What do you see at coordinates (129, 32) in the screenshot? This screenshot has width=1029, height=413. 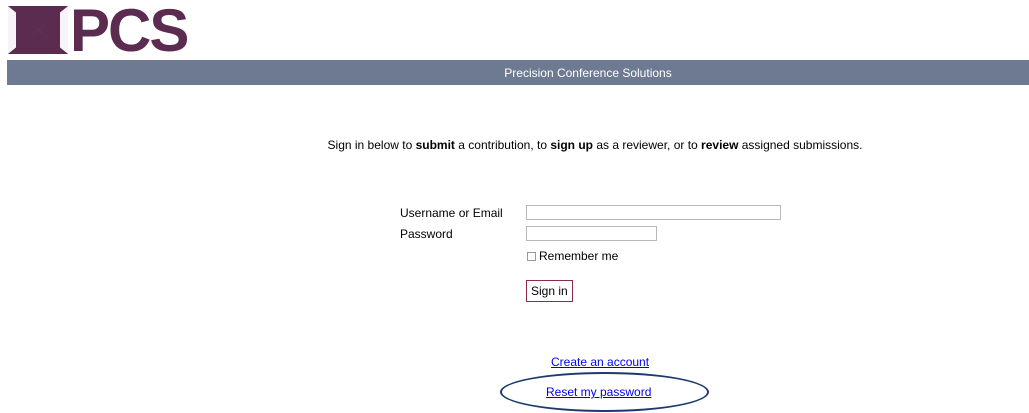 I see `logo-text: PCS` at bounding box center [129, 32].